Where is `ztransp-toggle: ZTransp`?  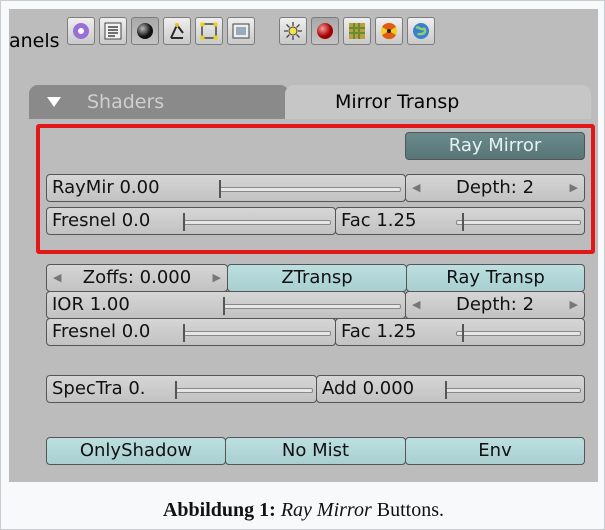 ztransp-toggle: ZTransp is located at coordinates (317, 278).